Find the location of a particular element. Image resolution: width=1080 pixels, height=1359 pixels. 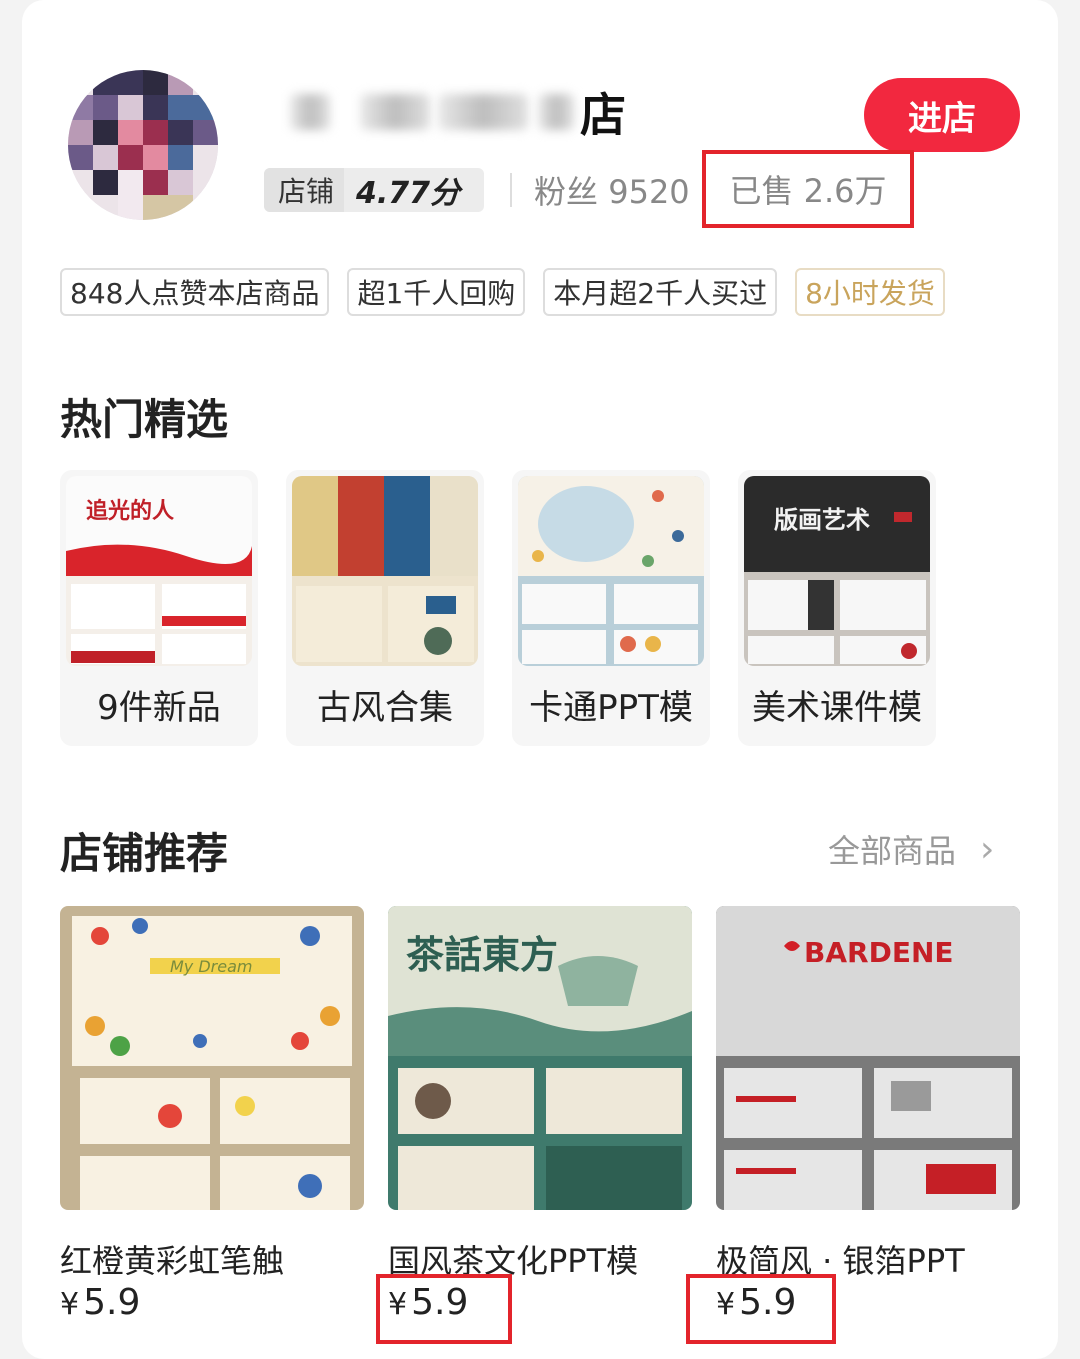

shop-name: 店 is located at coordinates (458, 112).